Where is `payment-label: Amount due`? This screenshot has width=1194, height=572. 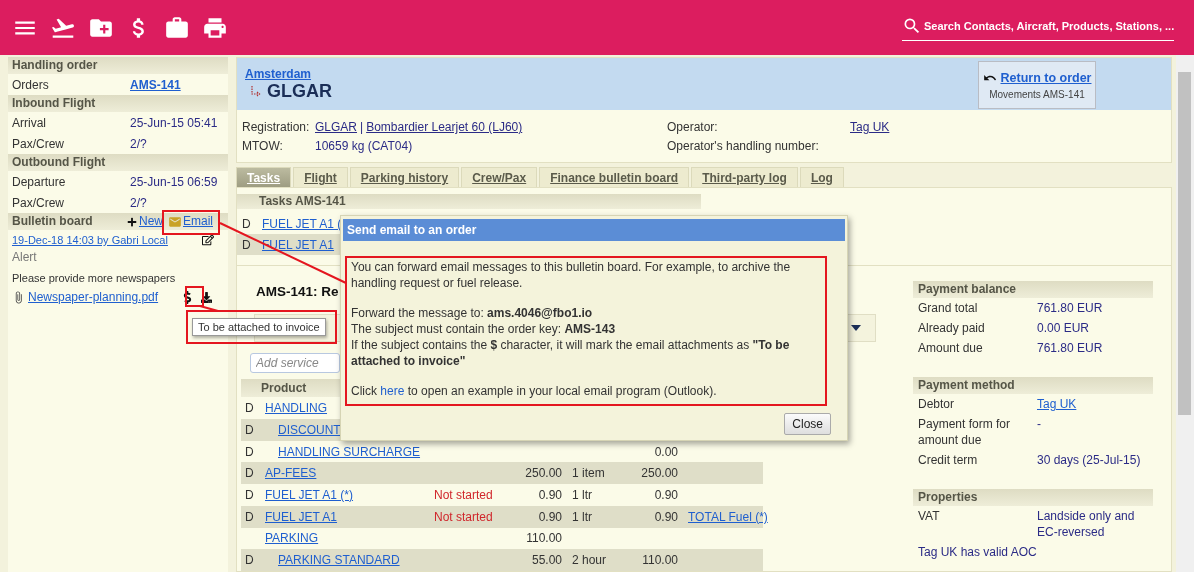
payment-label: Amount due is located at coordinates (951, 348).